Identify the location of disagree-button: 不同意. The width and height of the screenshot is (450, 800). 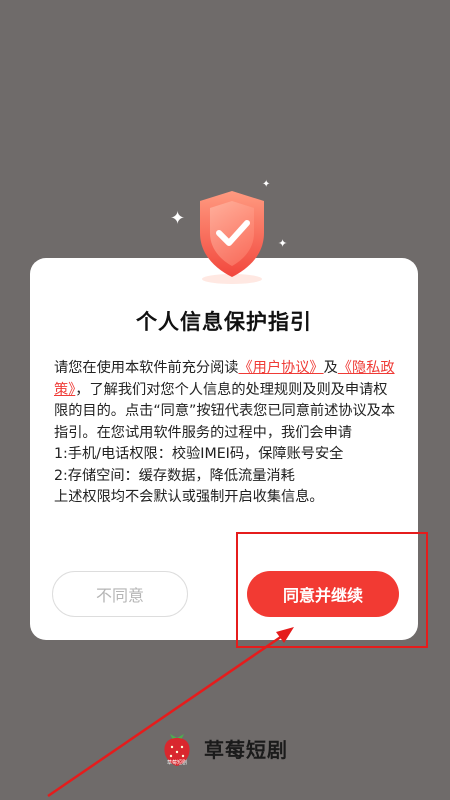
(120, 594).